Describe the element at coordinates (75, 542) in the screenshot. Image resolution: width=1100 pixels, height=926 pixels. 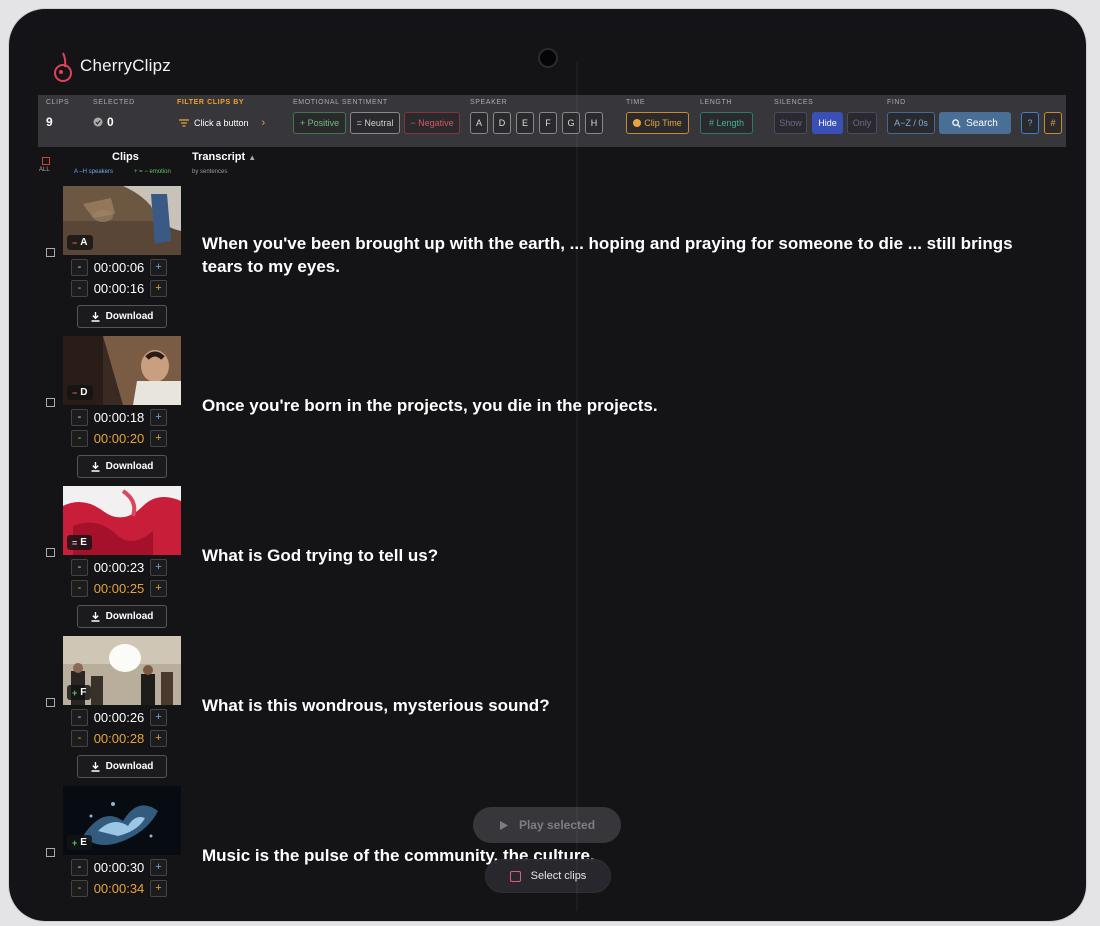
I see `emotion-symbol: =` at that location.